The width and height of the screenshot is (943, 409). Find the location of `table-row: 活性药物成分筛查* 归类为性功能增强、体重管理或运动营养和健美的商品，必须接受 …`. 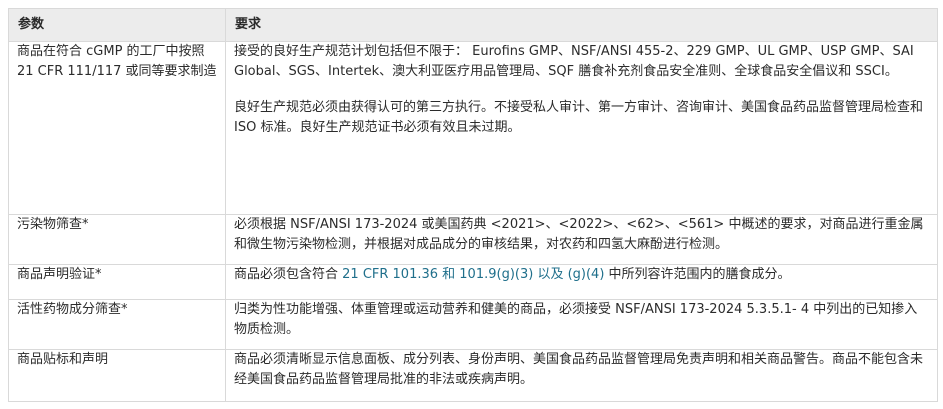

table-row: 活性药物成分筛查* 归类为性功能增强、体重管理或运动营养和健美的商品，必须接受 … is located at coordinates (473, 324).